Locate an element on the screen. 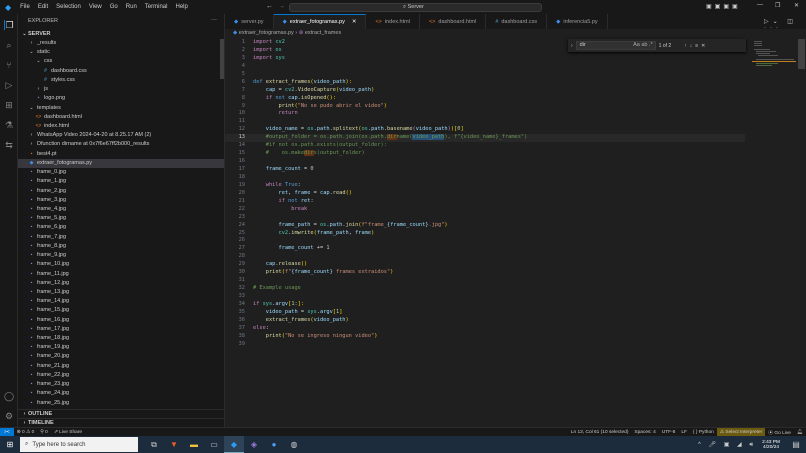 Image resolution: width=806 pixels, height=453 pixels. menu-selection: Selection is located at coordinates (68, 7).